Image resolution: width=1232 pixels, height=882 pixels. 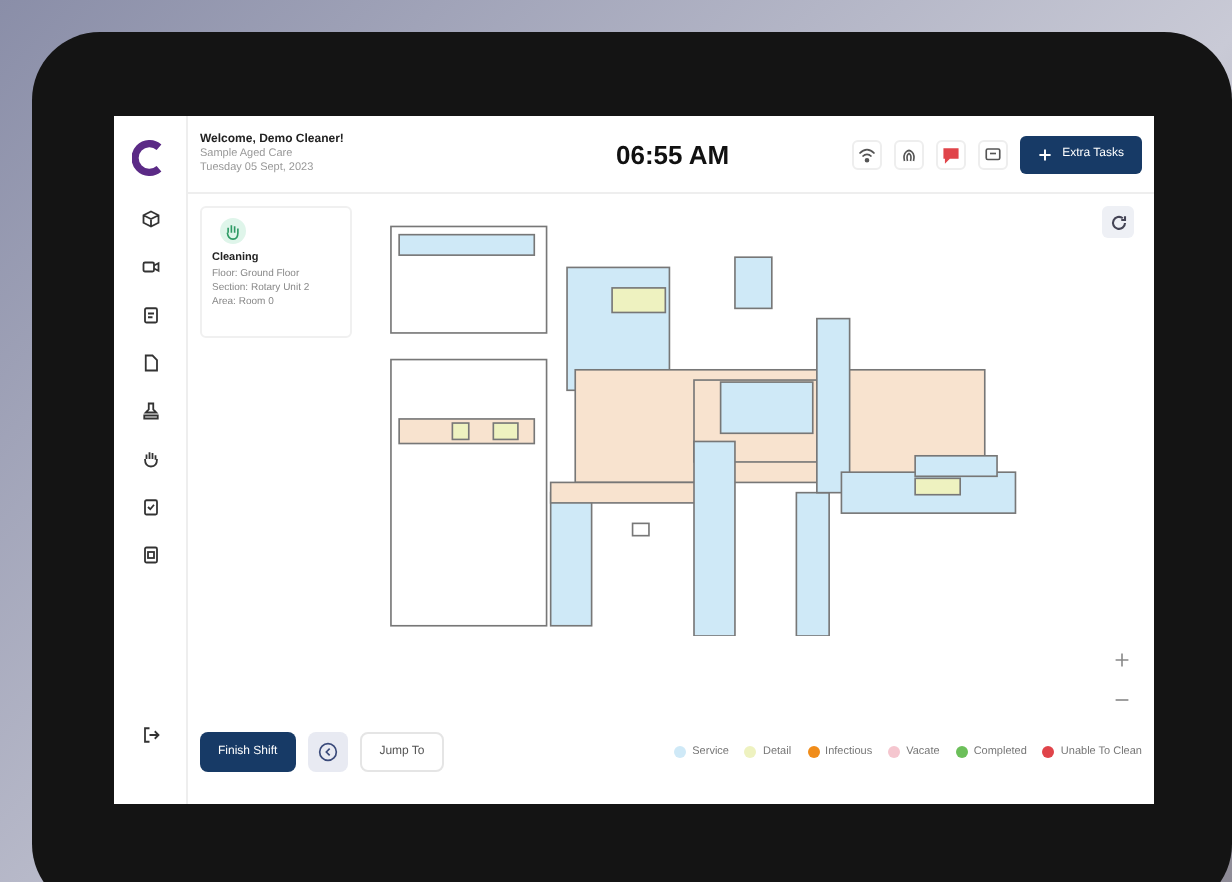 What do you see at coordinates (1045, 154) in the screenshot?
I see `plus-icon` at bounding box center [1045, 154].